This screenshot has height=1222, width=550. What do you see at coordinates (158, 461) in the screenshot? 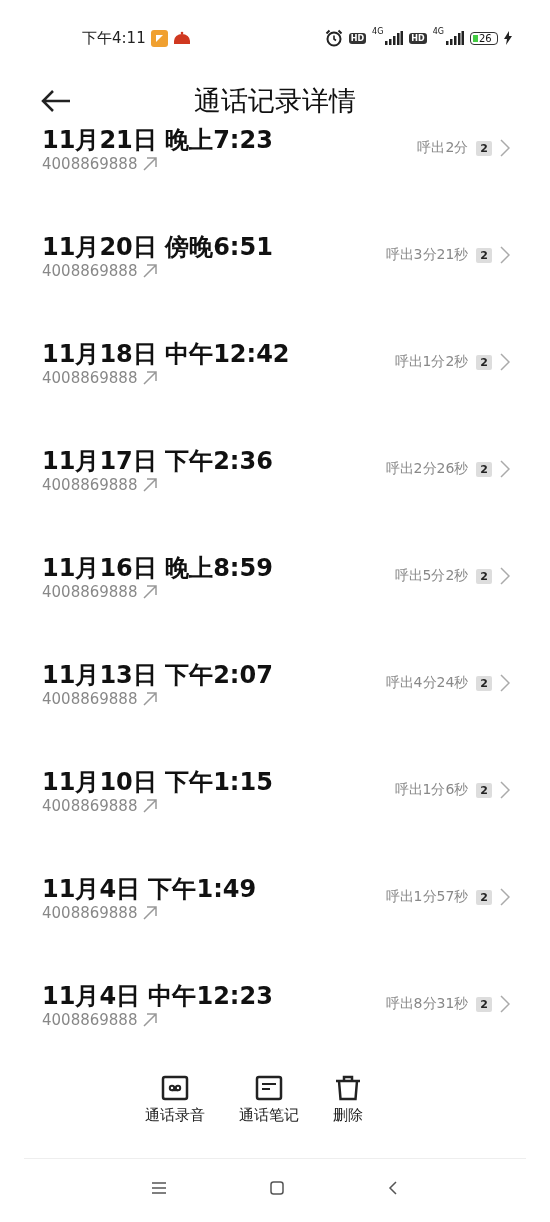
I see `call-datetime: 11月17日 下午2:36` at bounding box center [158, 461].